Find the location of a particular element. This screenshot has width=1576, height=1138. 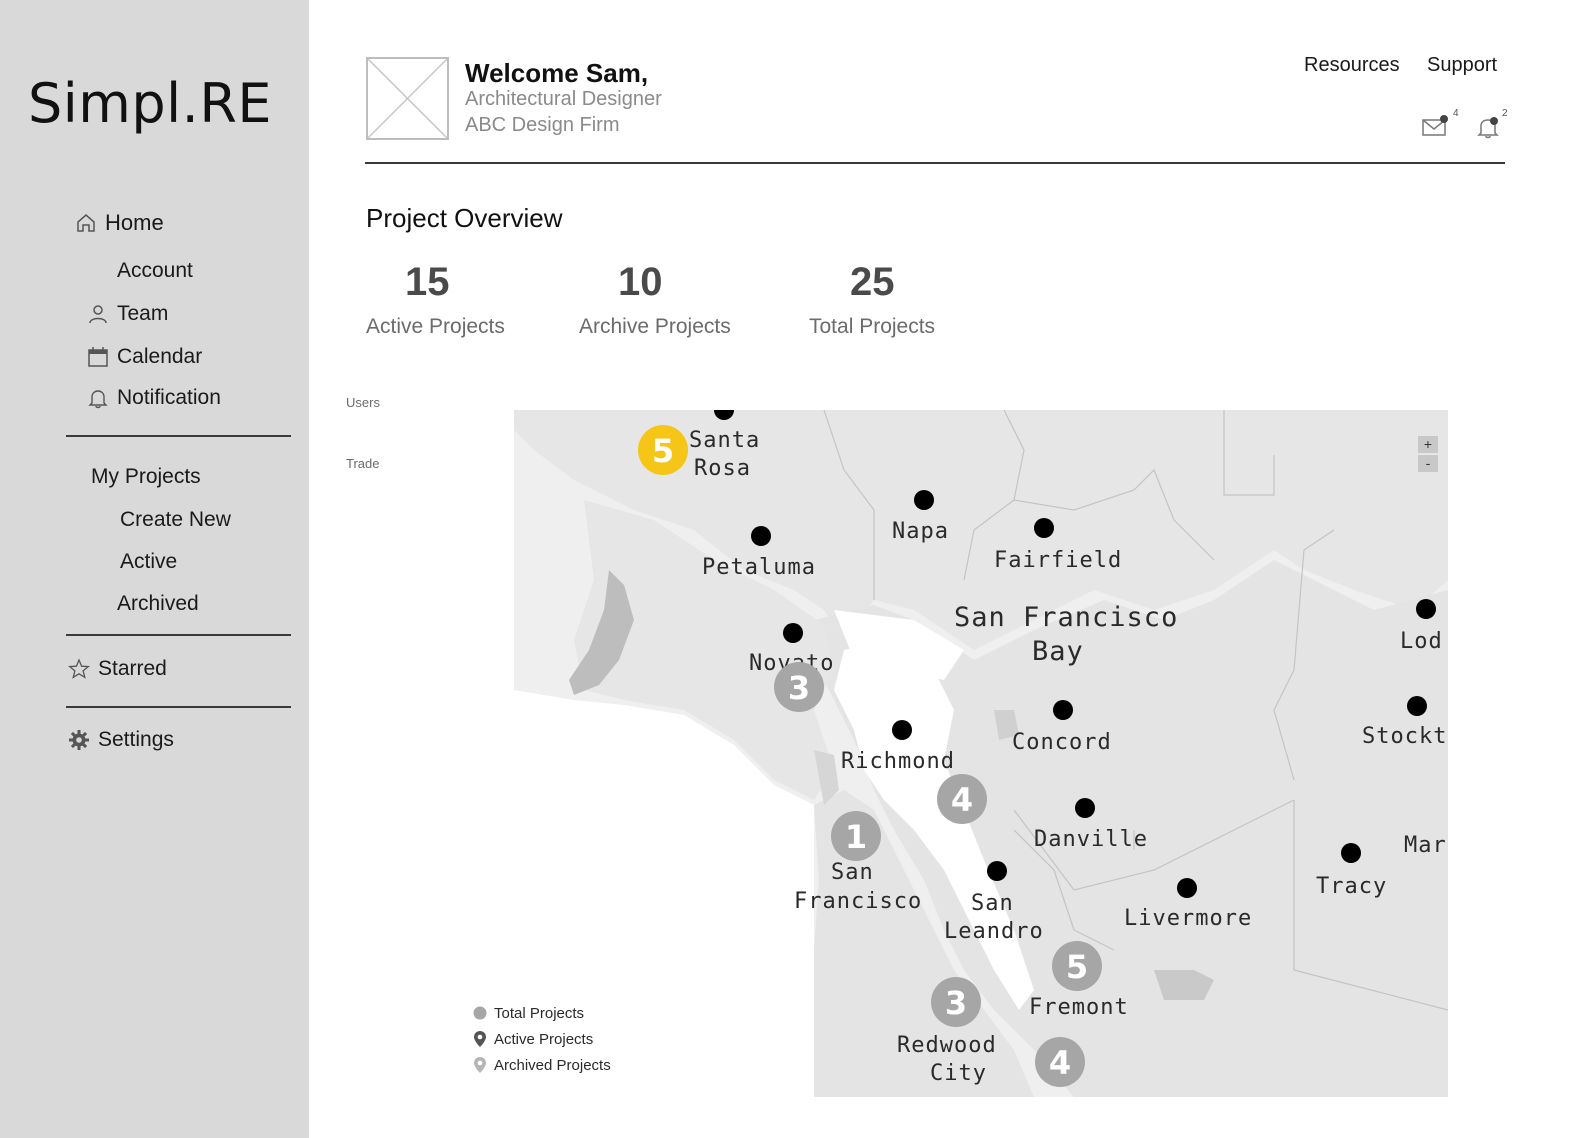

legend-archived: Archived Projects is located at coordinates (541, 1065).